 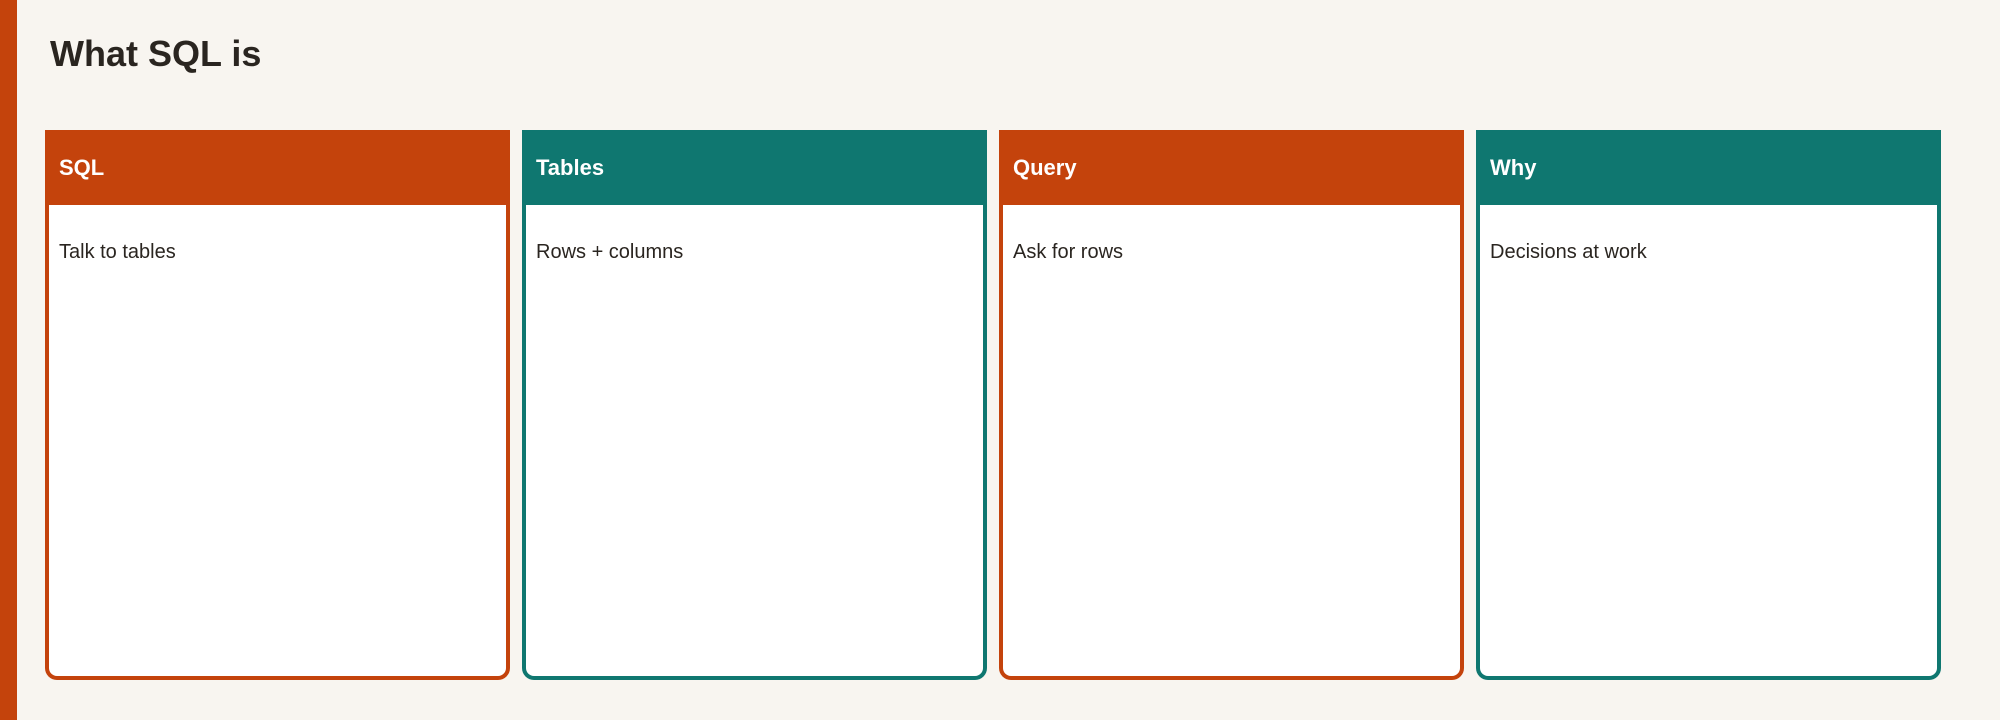 What do you see at coordinates (1568, 252) in the screenshot?
I see `card-body: Decisions at work` at bounding box center [1568, 252].